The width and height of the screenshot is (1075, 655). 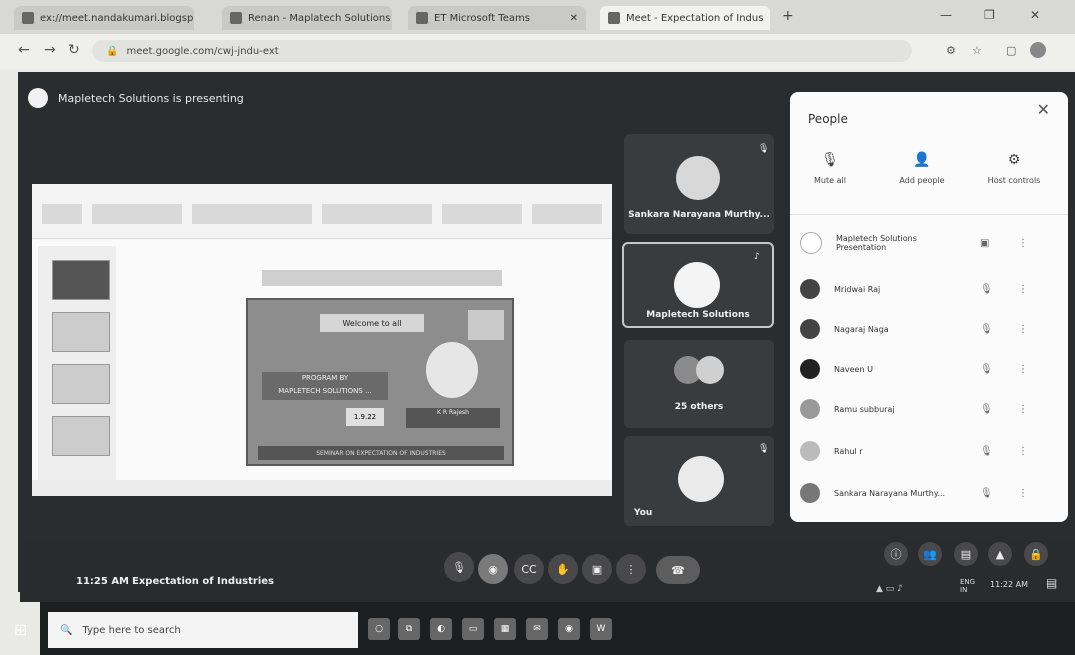 What do you see at coordinates (977, 50) in the screenshot?
I see `star-icon: ☆` at bounding box center [977, 50].